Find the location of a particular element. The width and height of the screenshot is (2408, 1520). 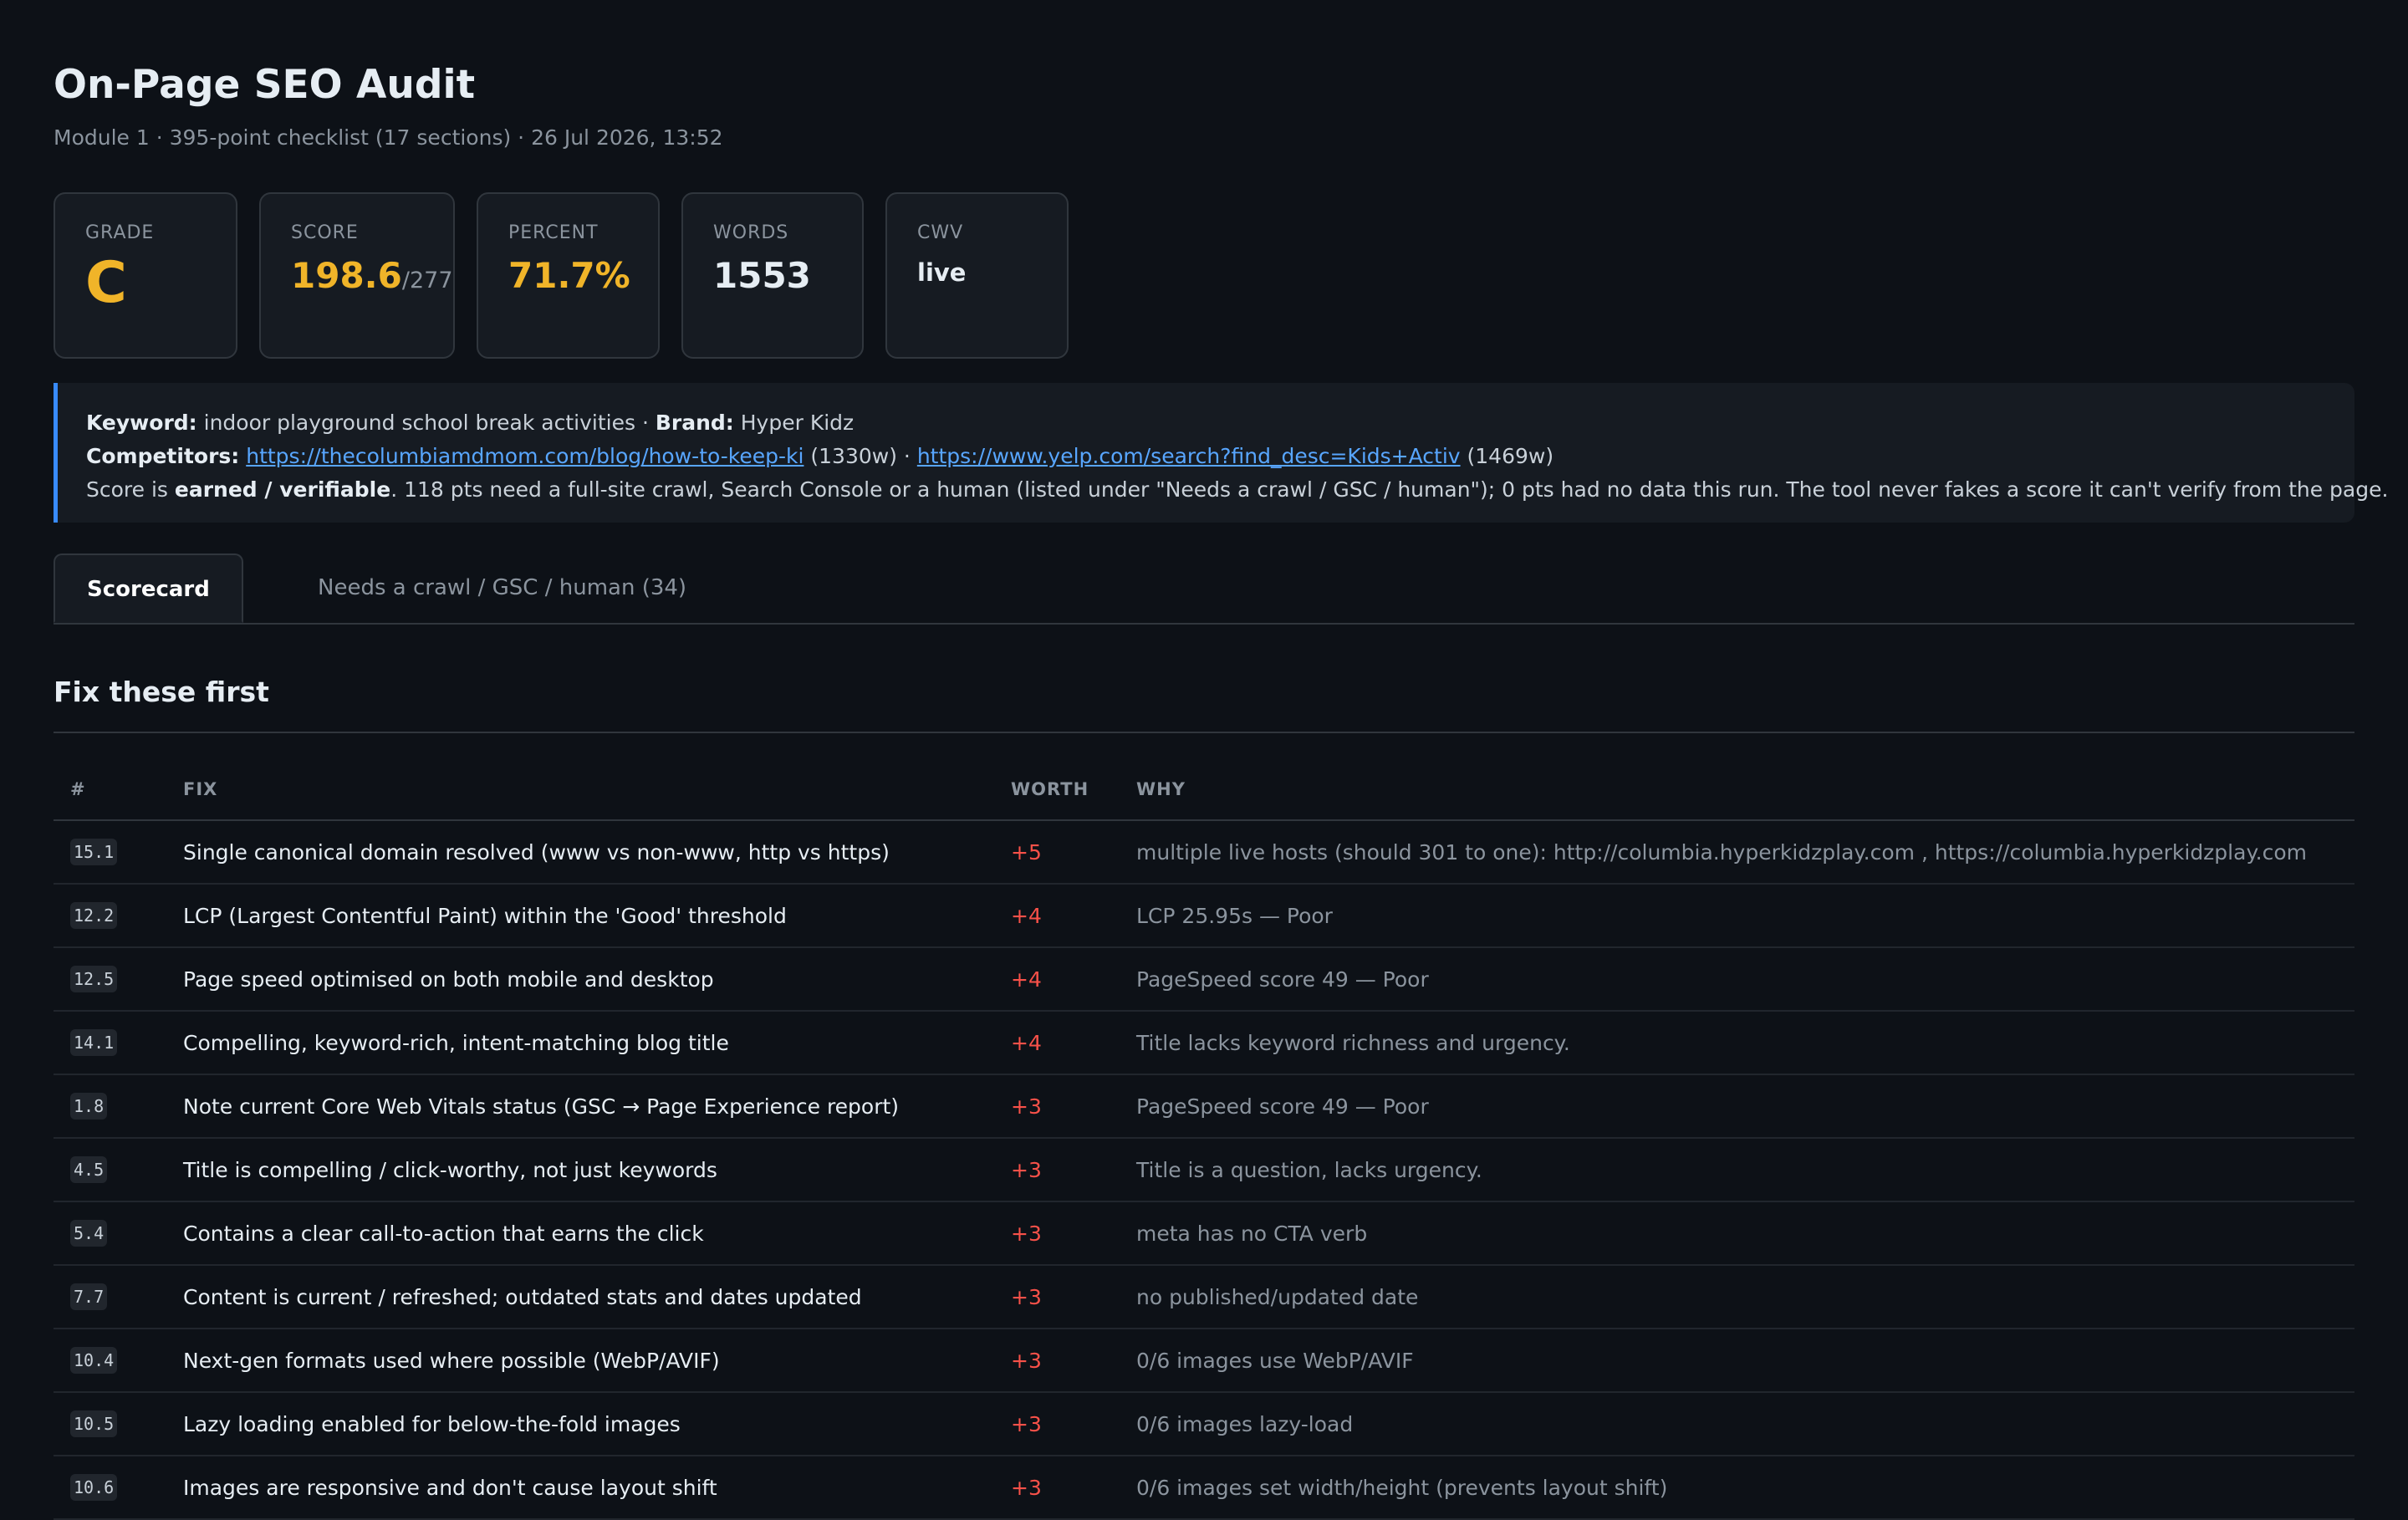

words-label: WORDS is located at coordinates (751, 233).